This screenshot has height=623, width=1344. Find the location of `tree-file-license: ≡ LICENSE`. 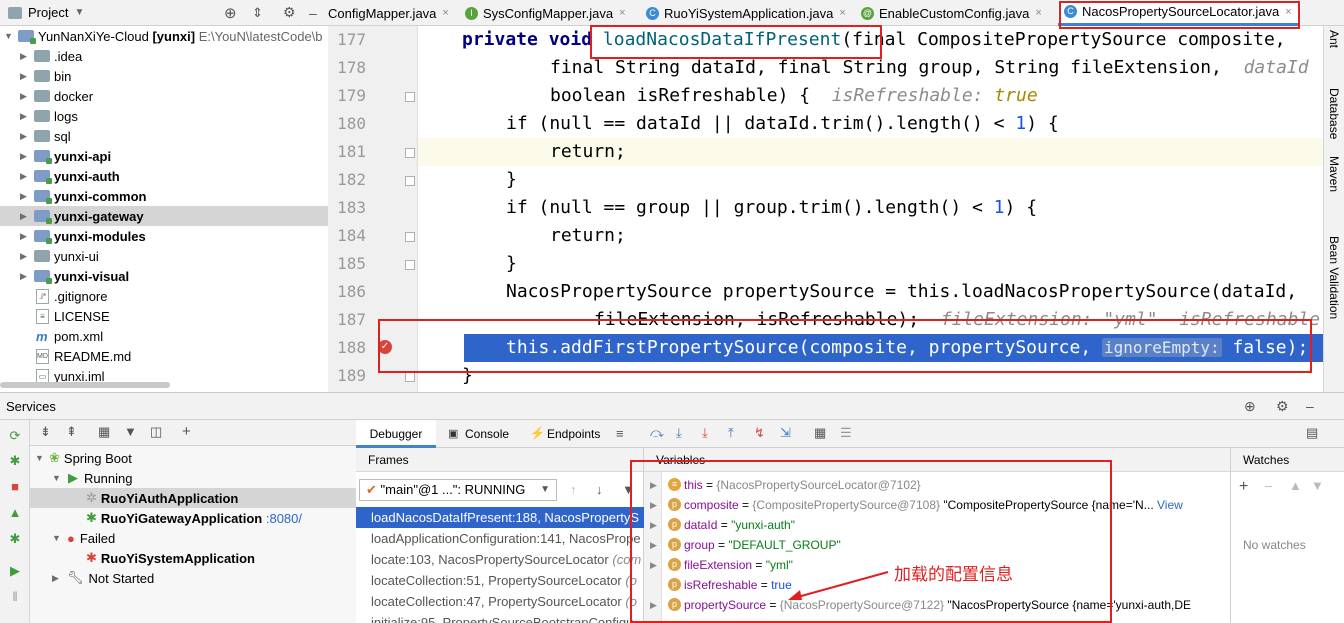

tree-file-license: ≡ LICENSE is located at coordinates (164, 316).